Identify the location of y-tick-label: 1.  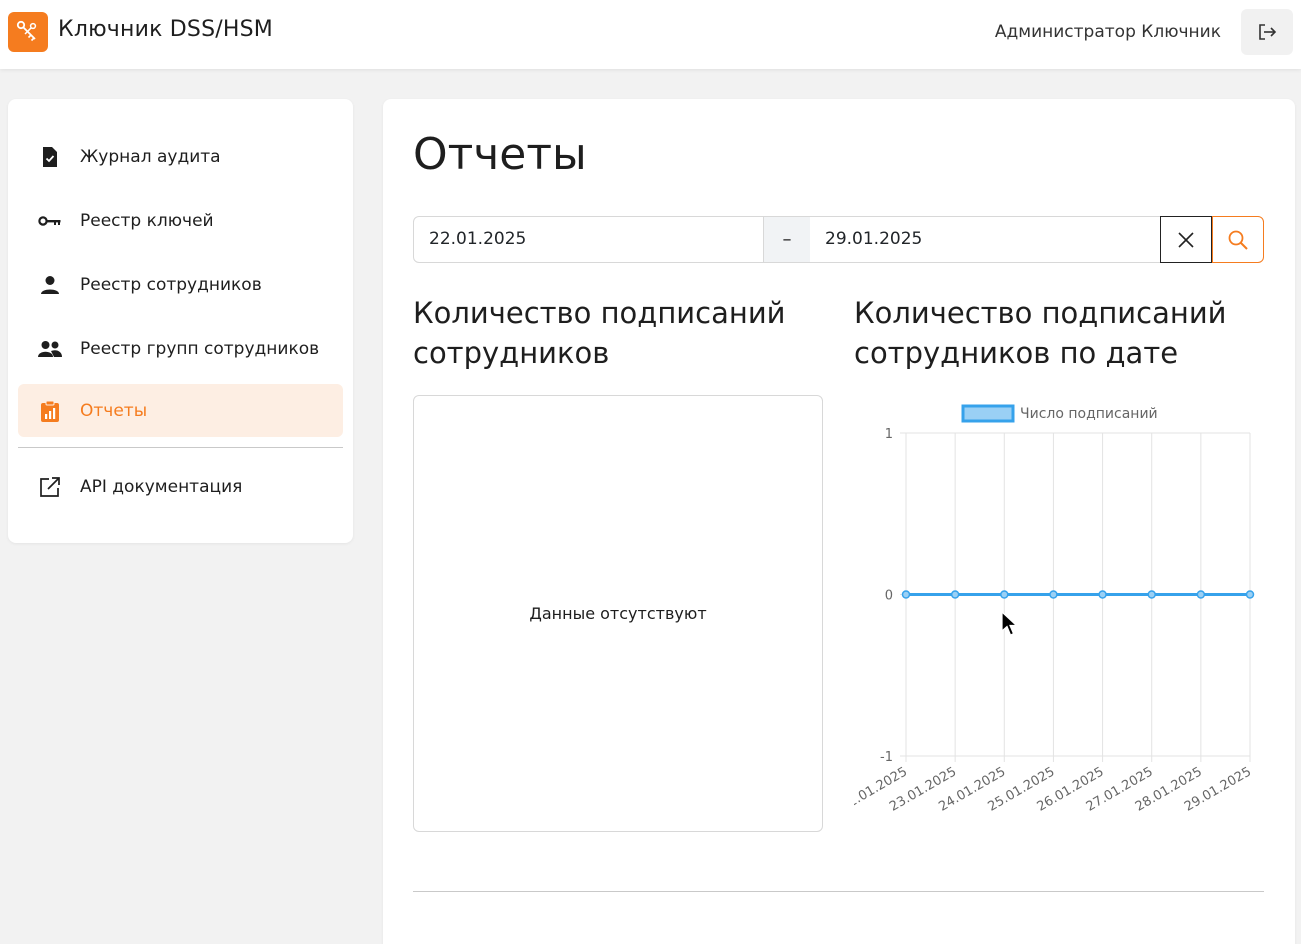
(889, 434).